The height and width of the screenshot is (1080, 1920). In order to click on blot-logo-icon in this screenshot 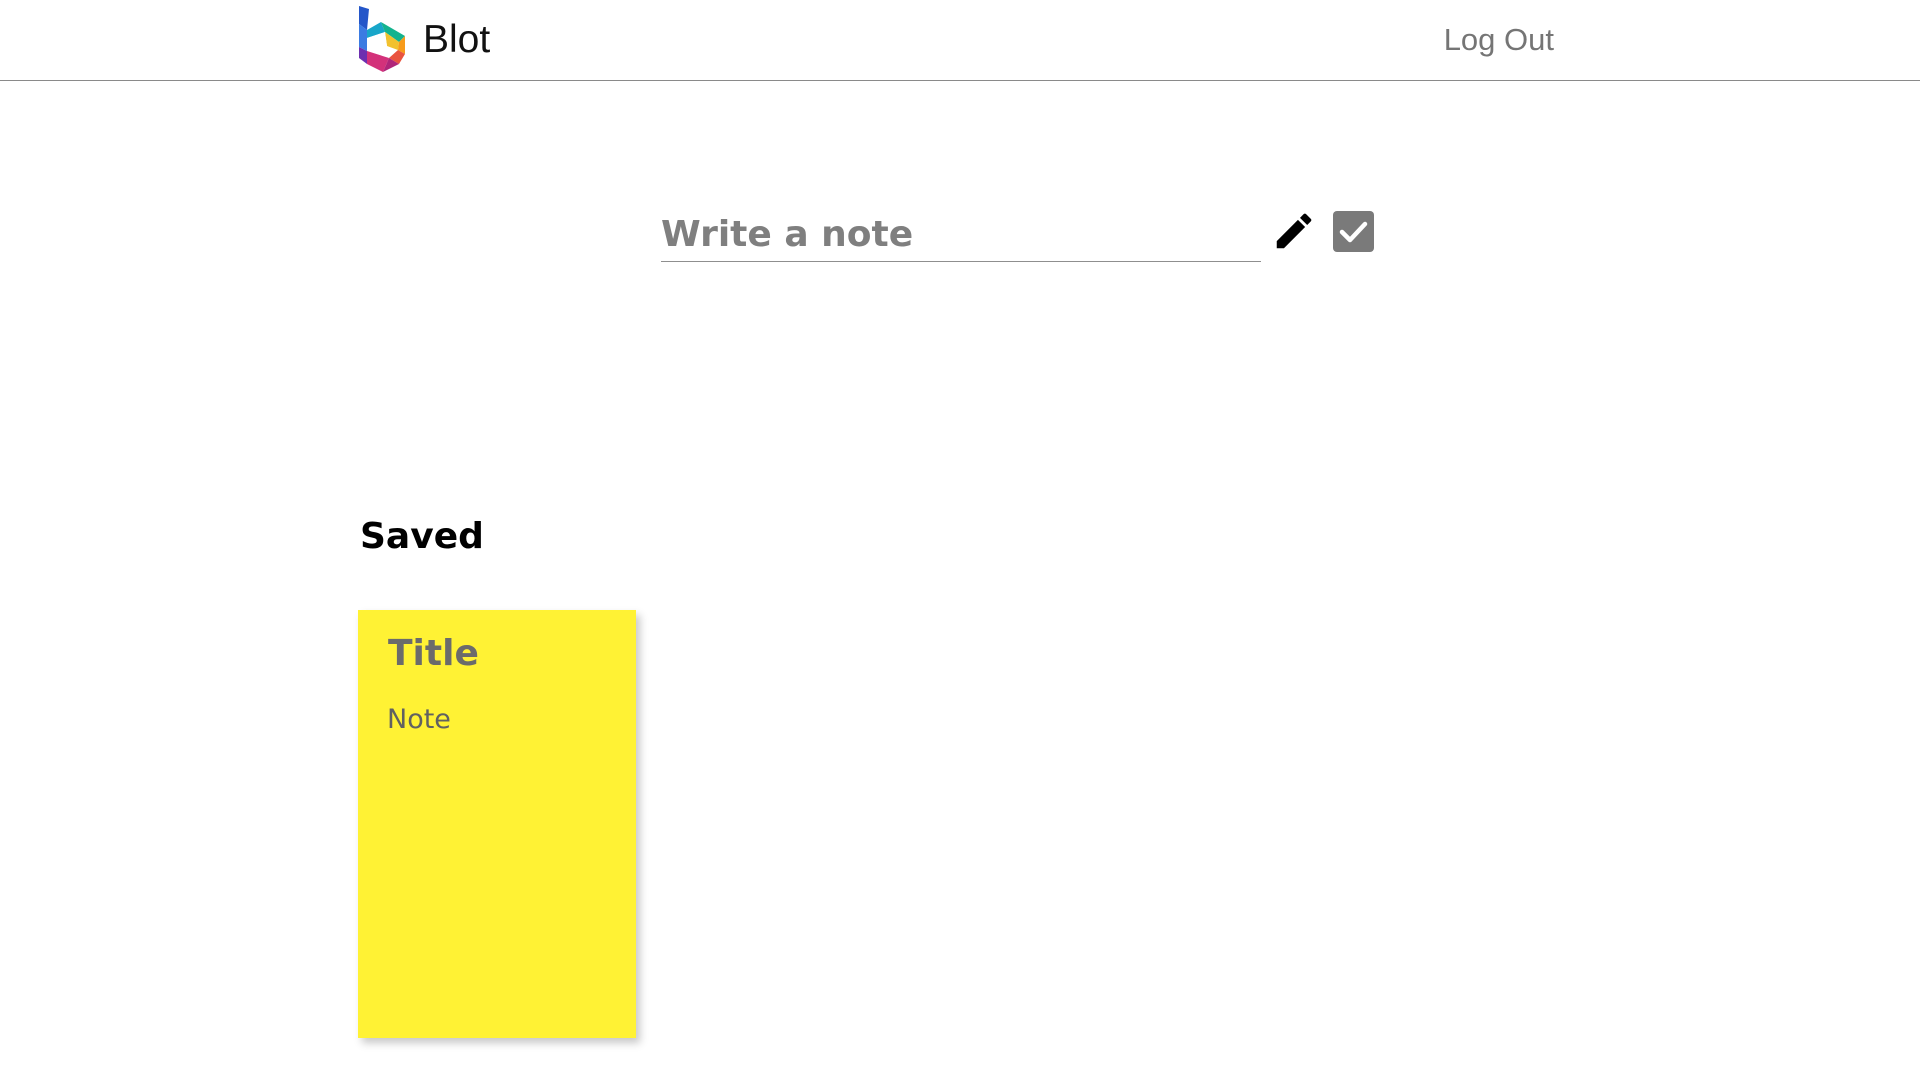, I will do `click(382, 39)`.